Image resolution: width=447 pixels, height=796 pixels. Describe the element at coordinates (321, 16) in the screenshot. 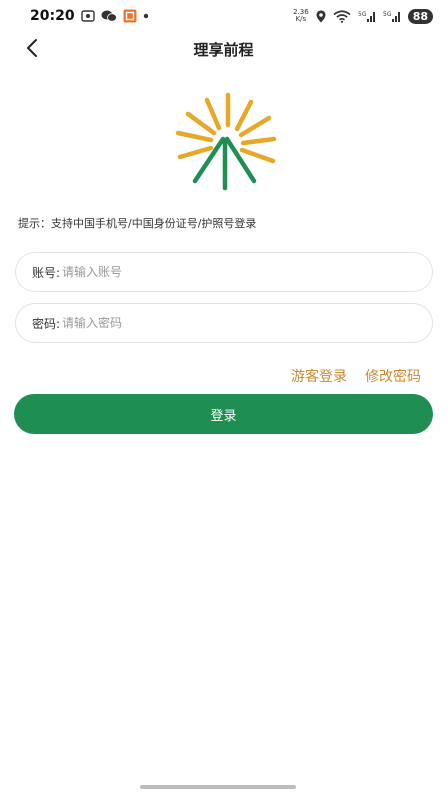

I see `location-icon` at that location.